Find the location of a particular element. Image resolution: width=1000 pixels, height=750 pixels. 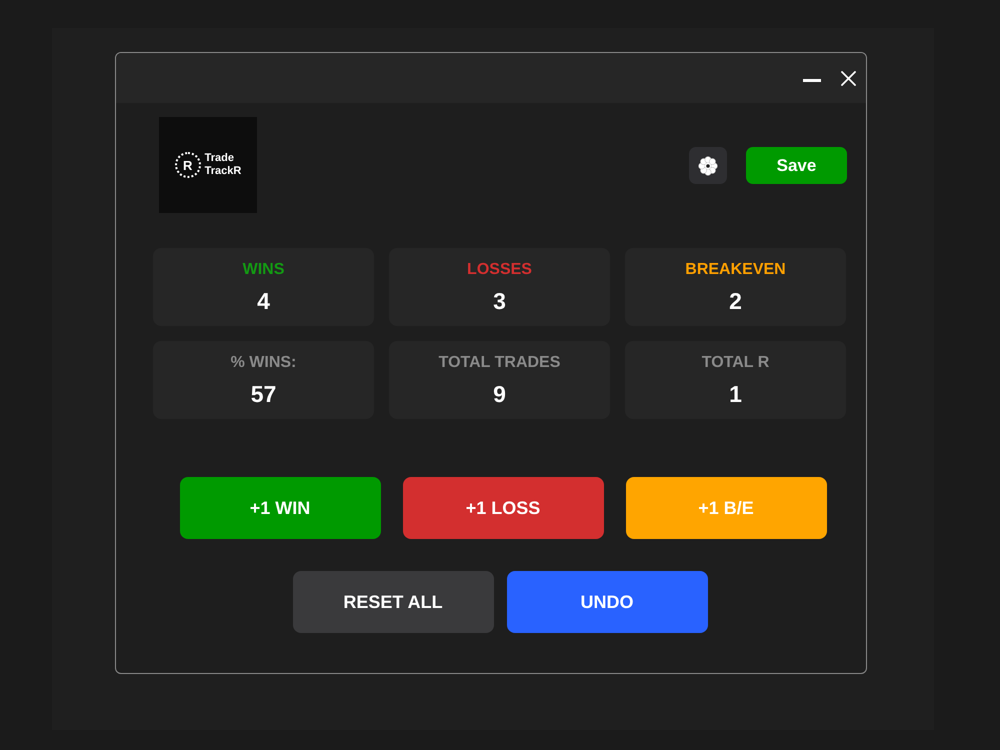

stat-label: WINS is located at coordinates (263, 270).